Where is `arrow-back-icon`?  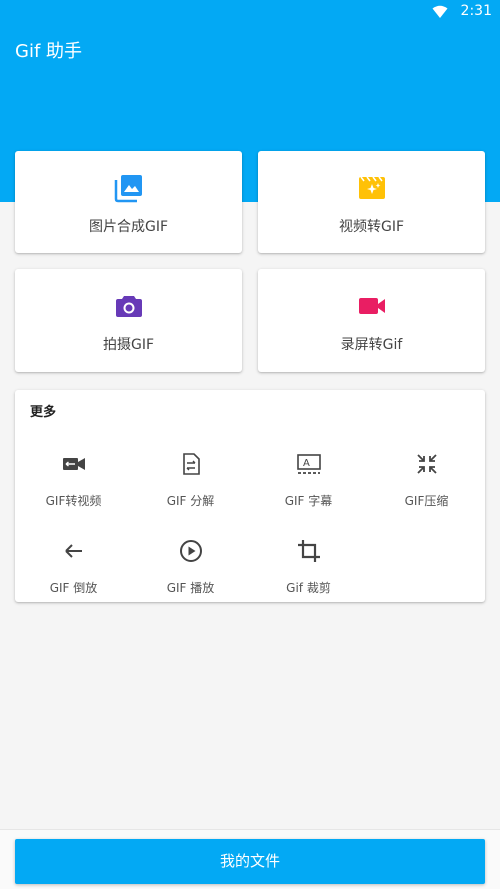 arrow-back-icon is located at coordinates (73, 551).